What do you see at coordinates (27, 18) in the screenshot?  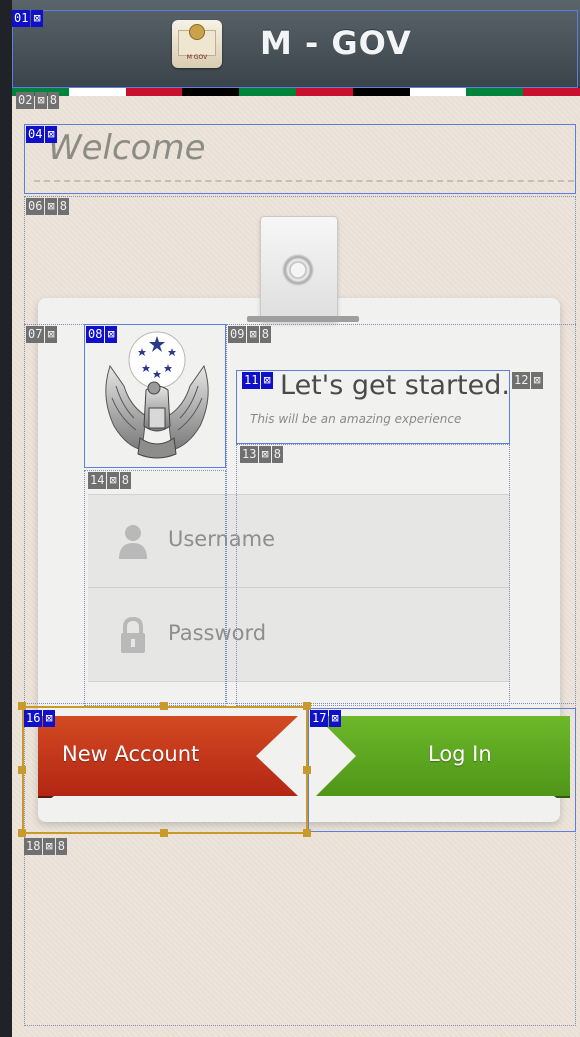 I see `annotation-tag: 01 ⊠` at bounding box center [27, 18].